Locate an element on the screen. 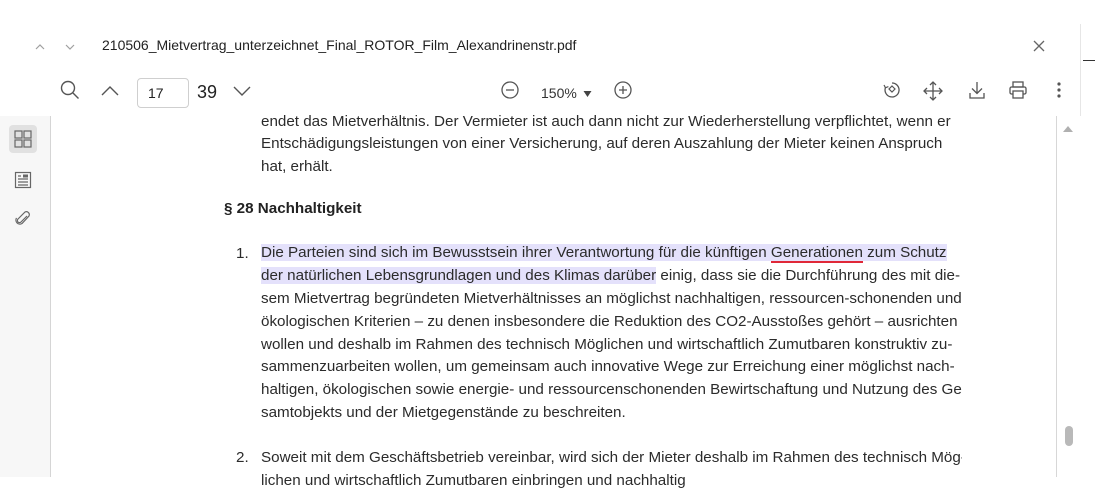 The image size is (1095, 493). print-icon is located at coordinates (1018, 90).